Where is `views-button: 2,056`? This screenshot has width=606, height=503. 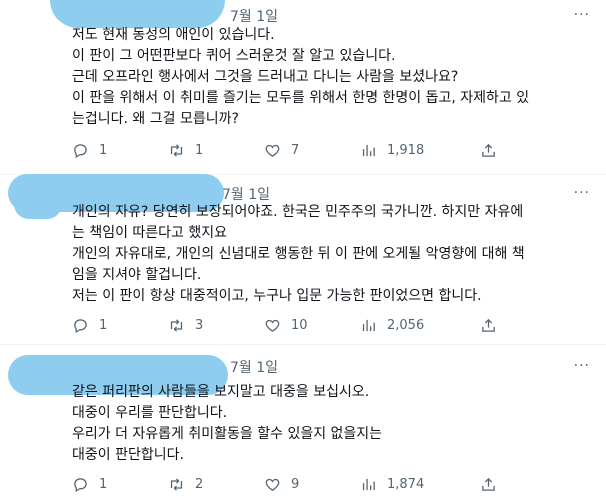
views-button: 2,056 is located at coordinates (392, 325).